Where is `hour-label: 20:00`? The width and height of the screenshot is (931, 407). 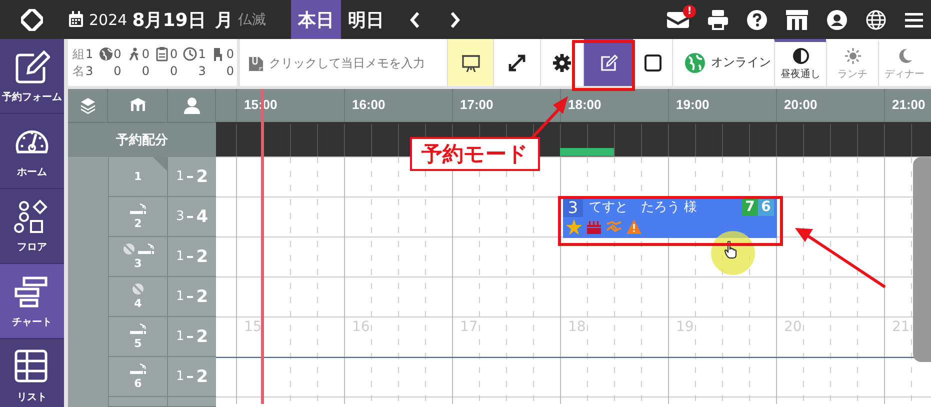
hour-label: 20:00 is located at coordinates (801, 104).